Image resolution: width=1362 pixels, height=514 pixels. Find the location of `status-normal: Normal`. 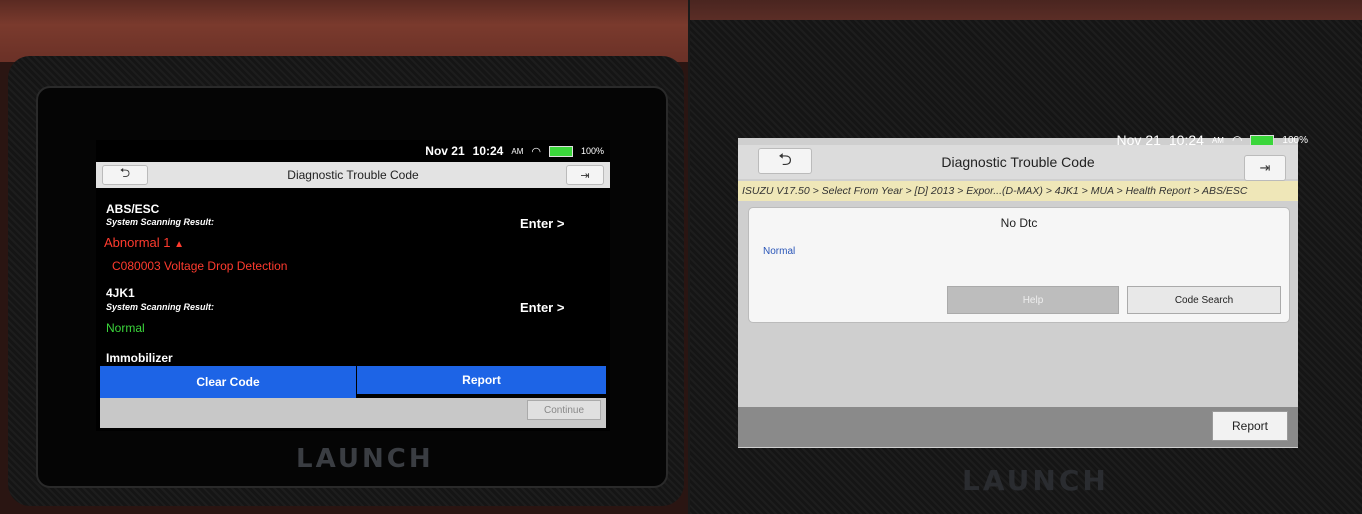

status-normal: Normal is located at coordinates (779, 251).